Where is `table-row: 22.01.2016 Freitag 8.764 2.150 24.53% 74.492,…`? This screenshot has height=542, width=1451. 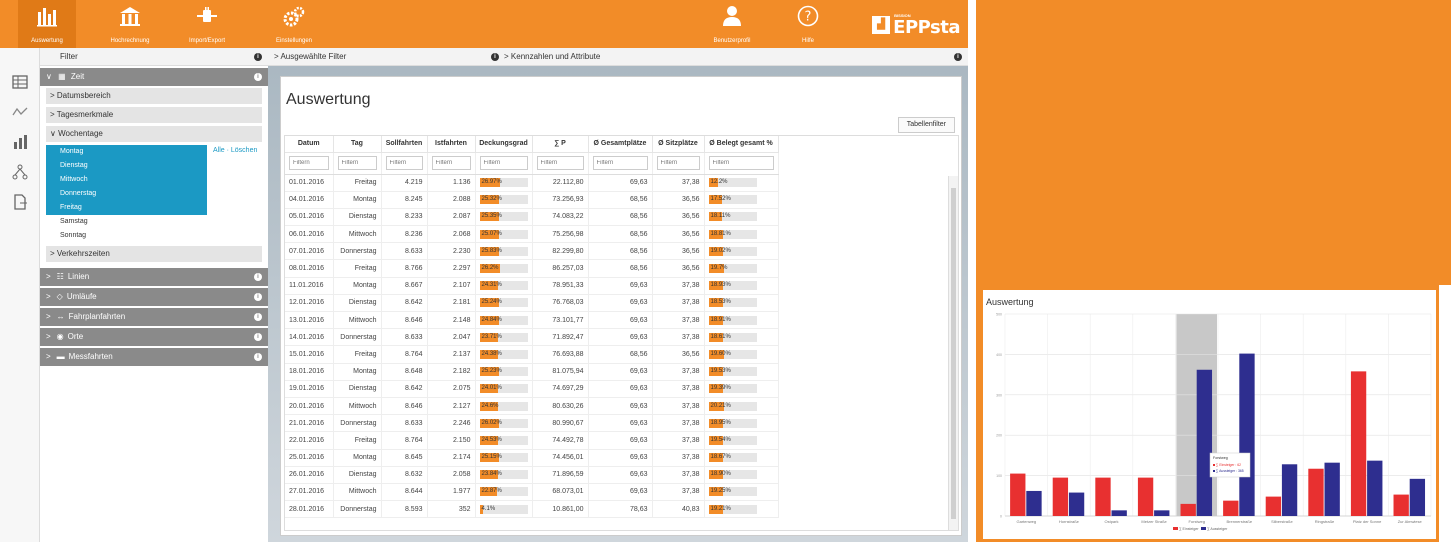 table-row: 22.01.2016 Freitag 8.764 2.150 24.53% 74.492,… is located at coordinates (532, 440).